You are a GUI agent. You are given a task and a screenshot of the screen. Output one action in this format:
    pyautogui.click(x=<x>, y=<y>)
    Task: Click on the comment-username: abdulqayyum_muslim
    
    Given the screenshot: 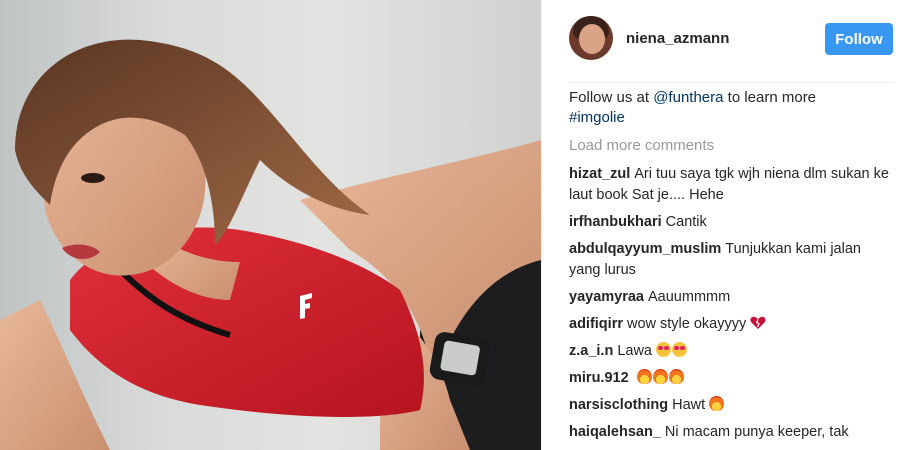 What is the action you would take?
    pyautogui.click(x=645, y=249)
    